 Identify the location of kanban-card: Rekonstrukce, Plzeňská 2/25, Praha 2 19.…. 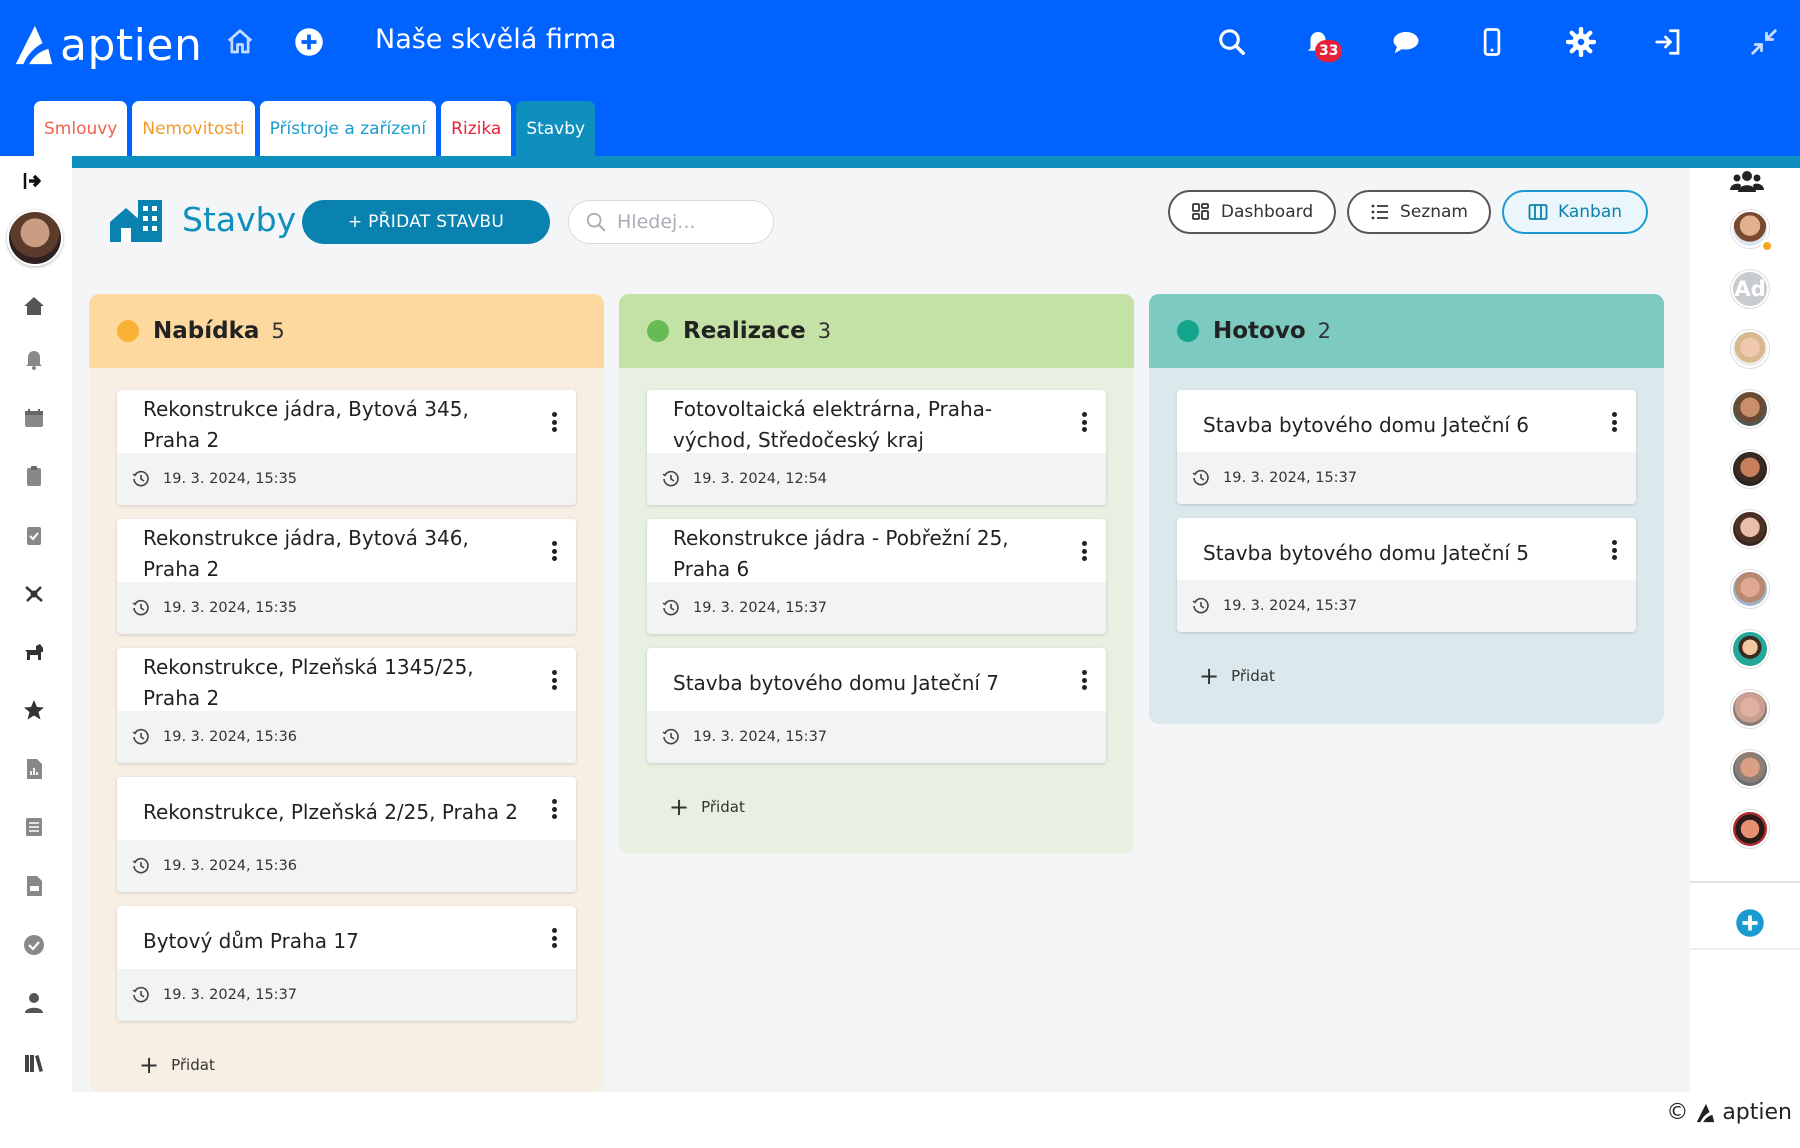
(346, 834).